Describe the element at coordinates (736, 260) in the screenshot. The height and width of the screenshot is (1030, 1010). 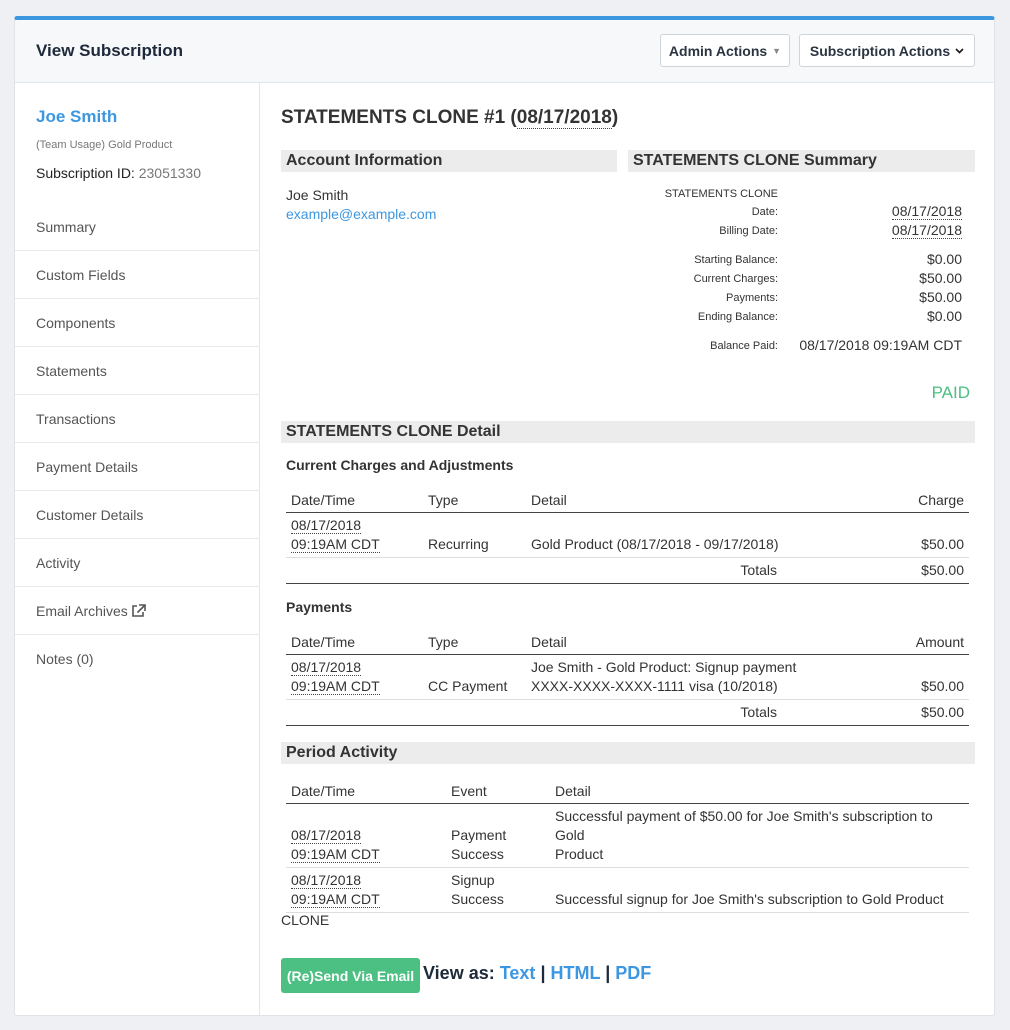
I see `starting-balance-label: Starting Balance:` at that location.